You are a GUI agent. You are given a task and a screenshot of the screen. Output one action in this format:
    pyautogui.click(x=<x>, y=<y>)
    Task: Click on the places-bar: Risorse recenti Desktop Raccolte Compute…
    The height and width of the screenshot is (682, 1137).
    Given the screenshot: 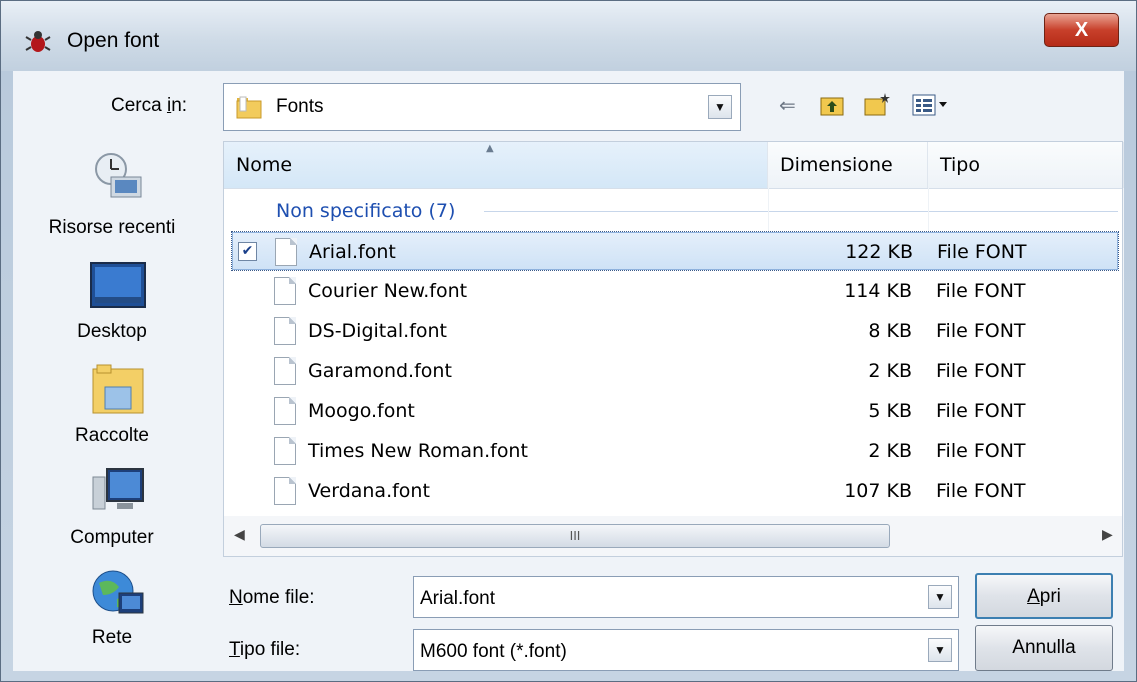 What is the action you would take?
    pyautogui.click(x=112, y=406)
    